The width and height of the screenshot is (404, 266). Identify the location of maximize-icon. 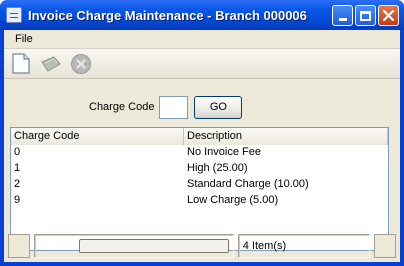
(365, 15).